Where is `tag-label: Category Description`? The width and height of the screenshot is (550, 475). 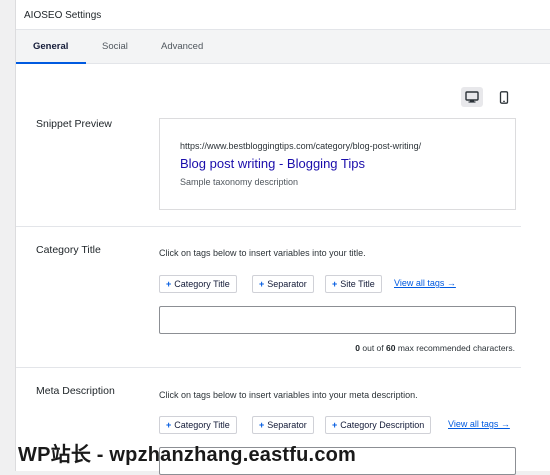
tag-label: Category Description is located at coordinates (382, 425).